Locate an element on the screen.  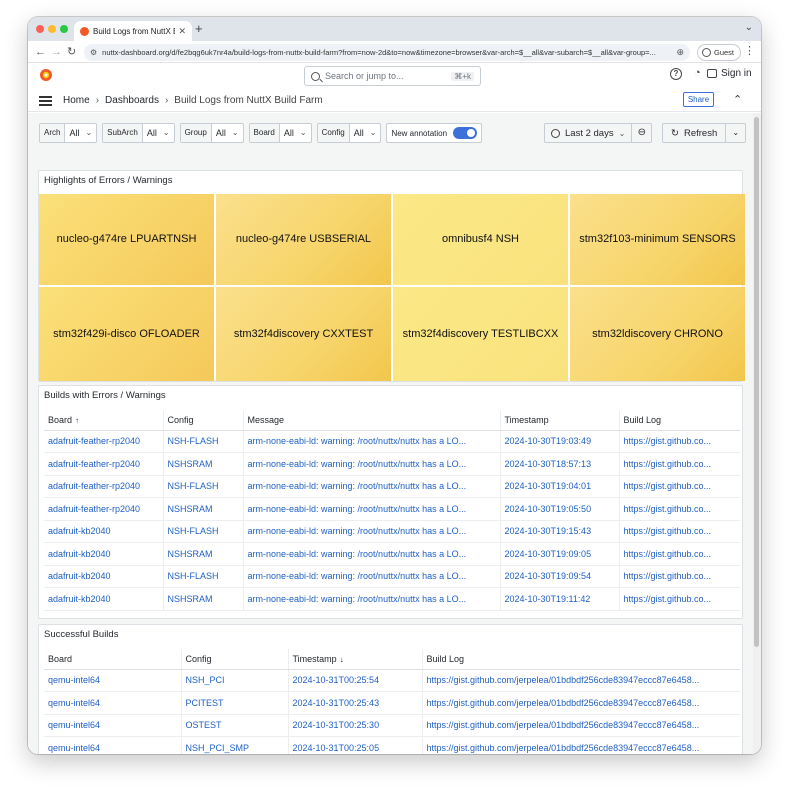
table-cell-link: 2024-10-31T00:25:05 is located at coordinates (355, 745).